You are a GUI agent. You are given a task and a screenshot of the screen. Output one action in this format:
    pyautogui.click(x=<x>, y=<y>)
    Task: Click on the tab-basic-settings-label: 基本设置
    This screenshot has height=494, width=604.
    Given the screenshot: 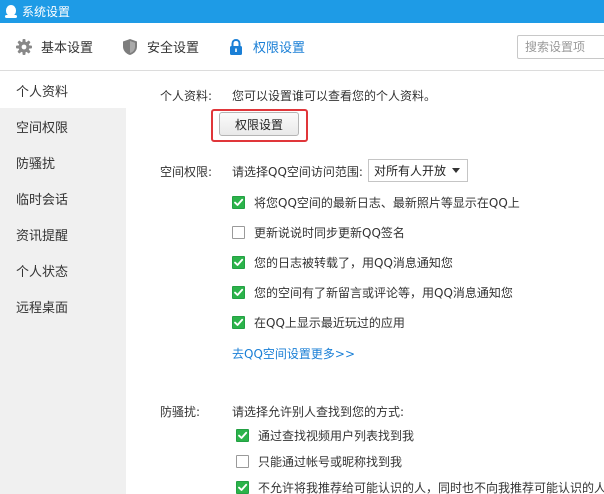 What is the action you would take?
    pyautogui.click(x=67, y=48)
    